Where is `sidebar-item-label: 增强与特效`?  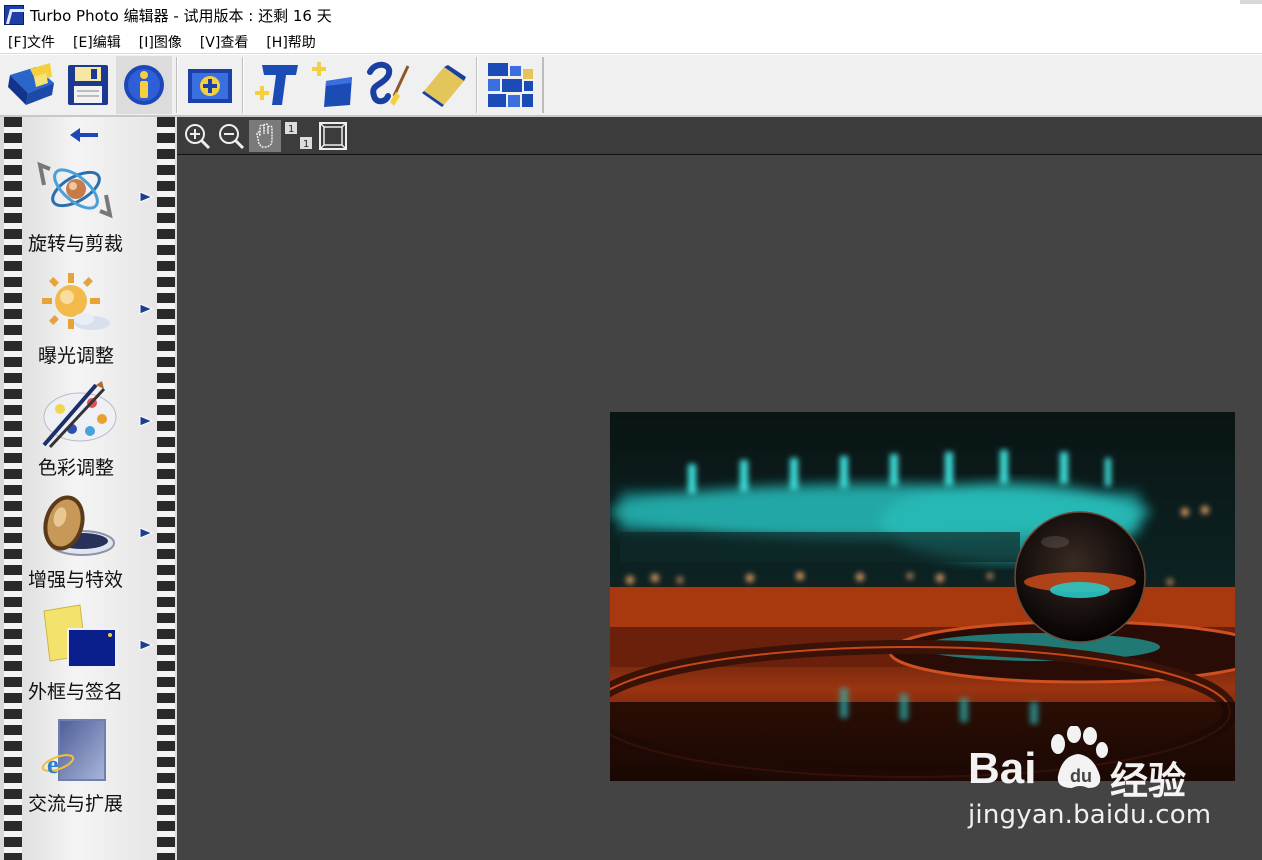 sidebar-item-label: 增强与特效 is located at coordinates (76, 580).